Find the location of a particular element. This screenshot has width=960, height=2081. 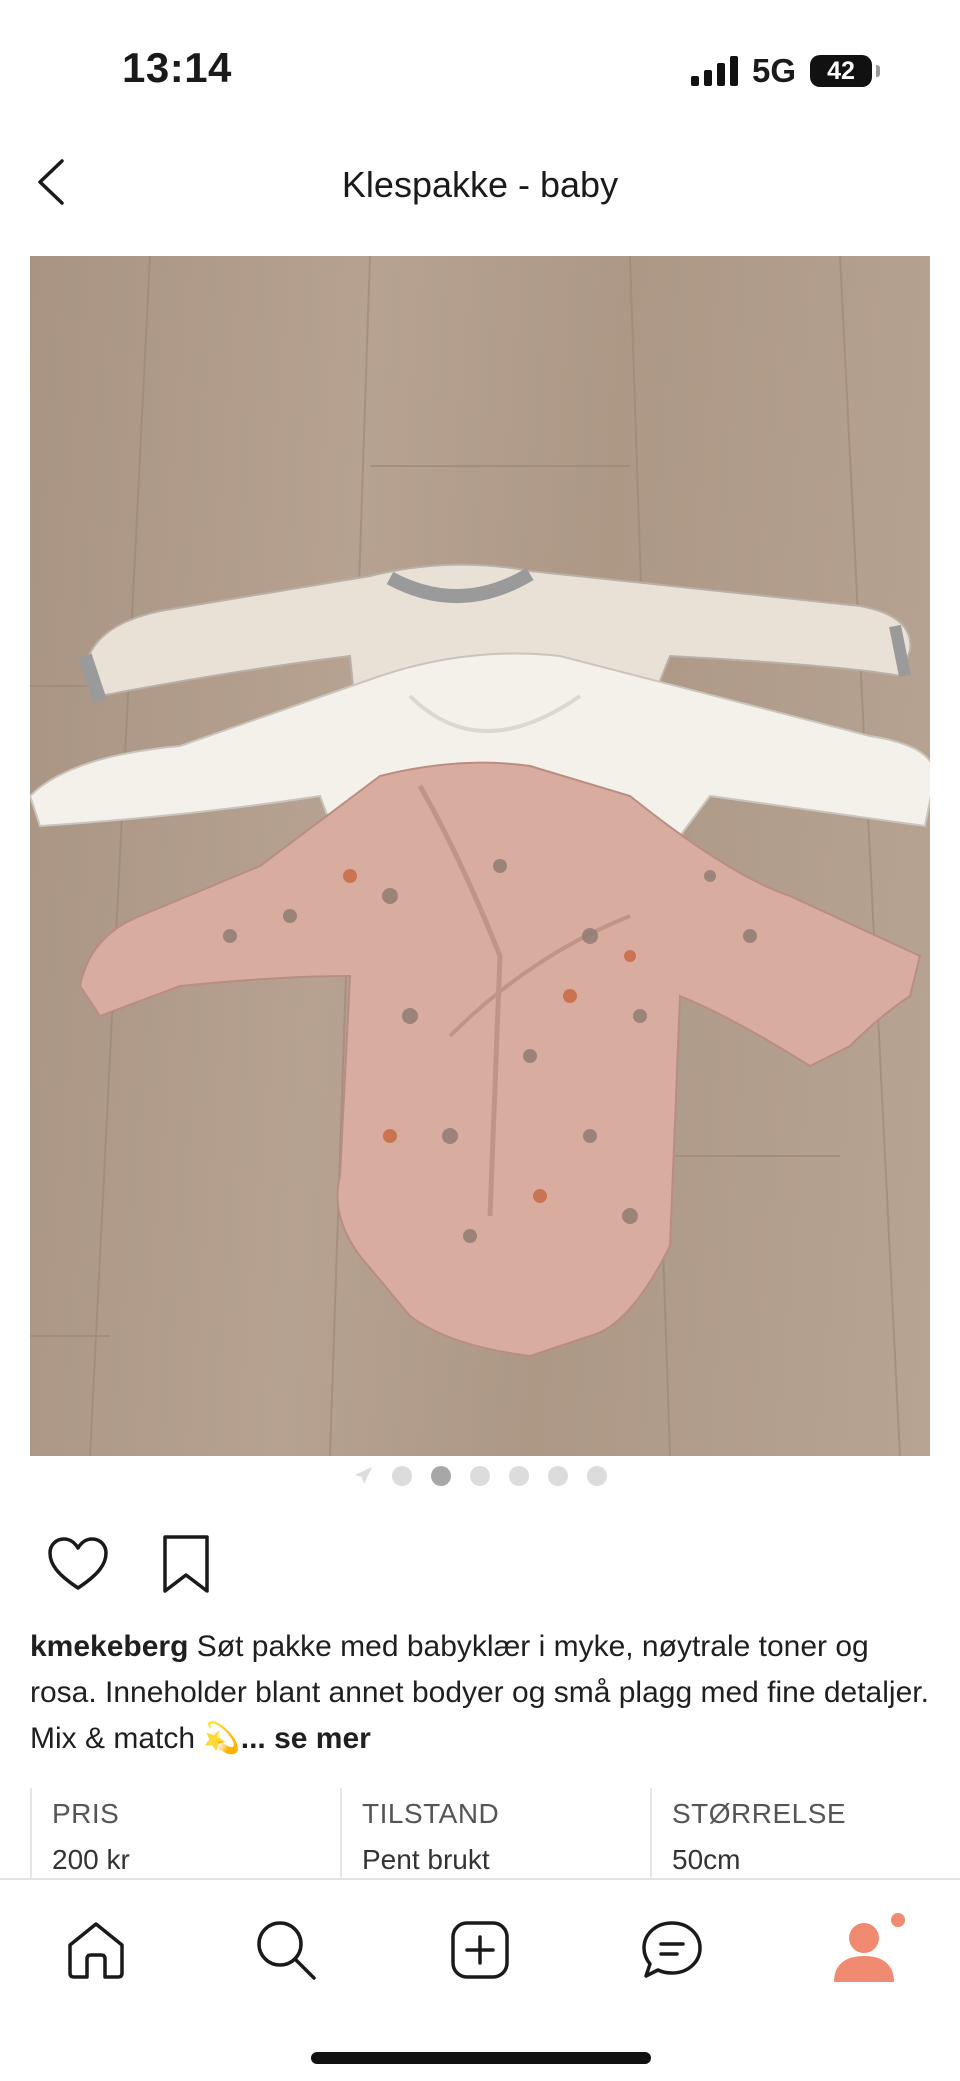

nav-add-listing is located at coordinates (480, 1950).